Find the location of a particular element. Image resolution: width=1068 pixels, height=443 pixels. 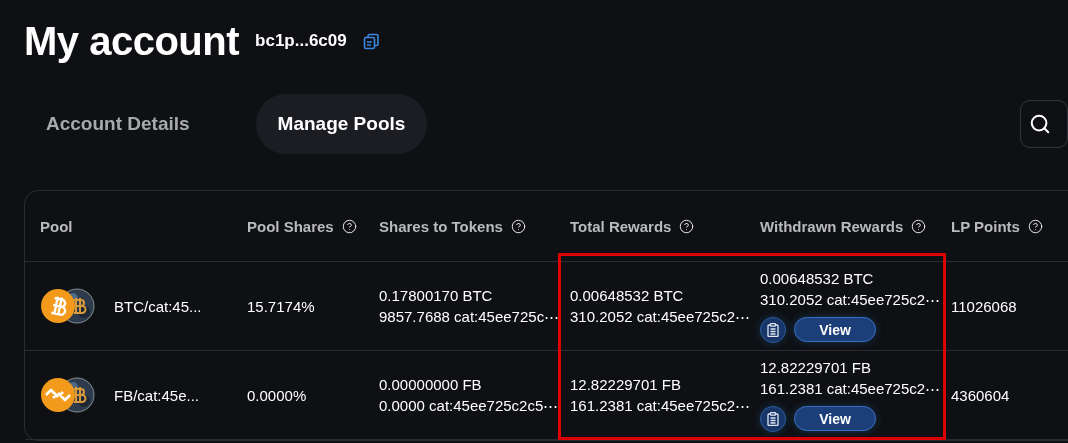

token-amount: 0.00000000 FB is located at coordinates (431, 384).